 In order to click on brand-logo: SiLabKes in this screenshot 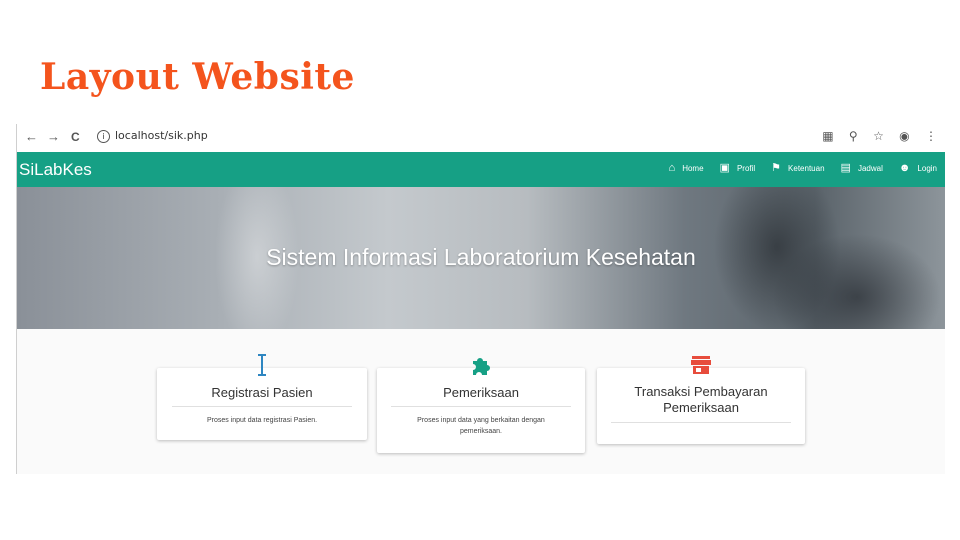, I will do `click(55, 170)`.